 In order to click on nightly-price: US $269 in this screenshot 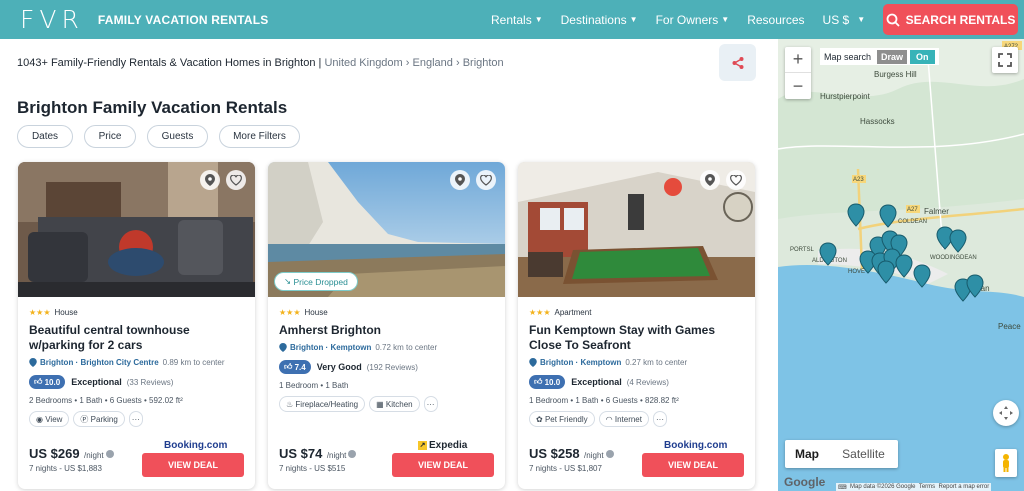, I will do `click(54, 453)`.